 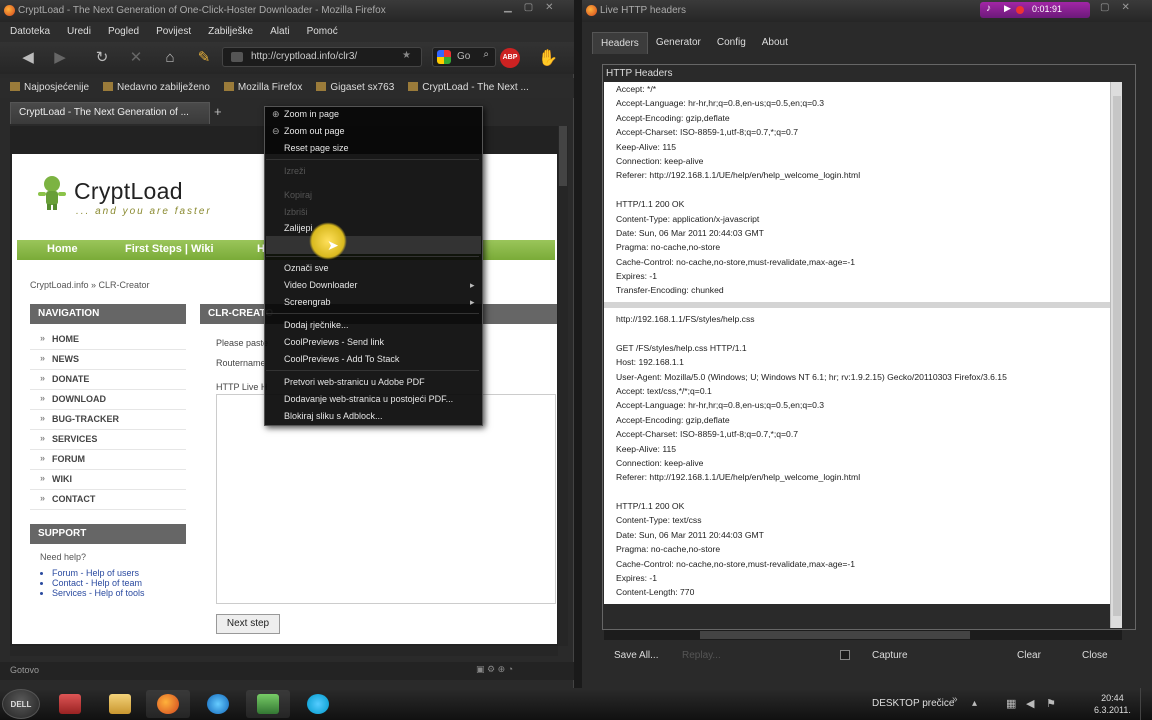 What do you see at coordinates (119, 593) in the screenshot?
I see `support-link-services: Services - Help of tools` at bounding box center [119, 593].